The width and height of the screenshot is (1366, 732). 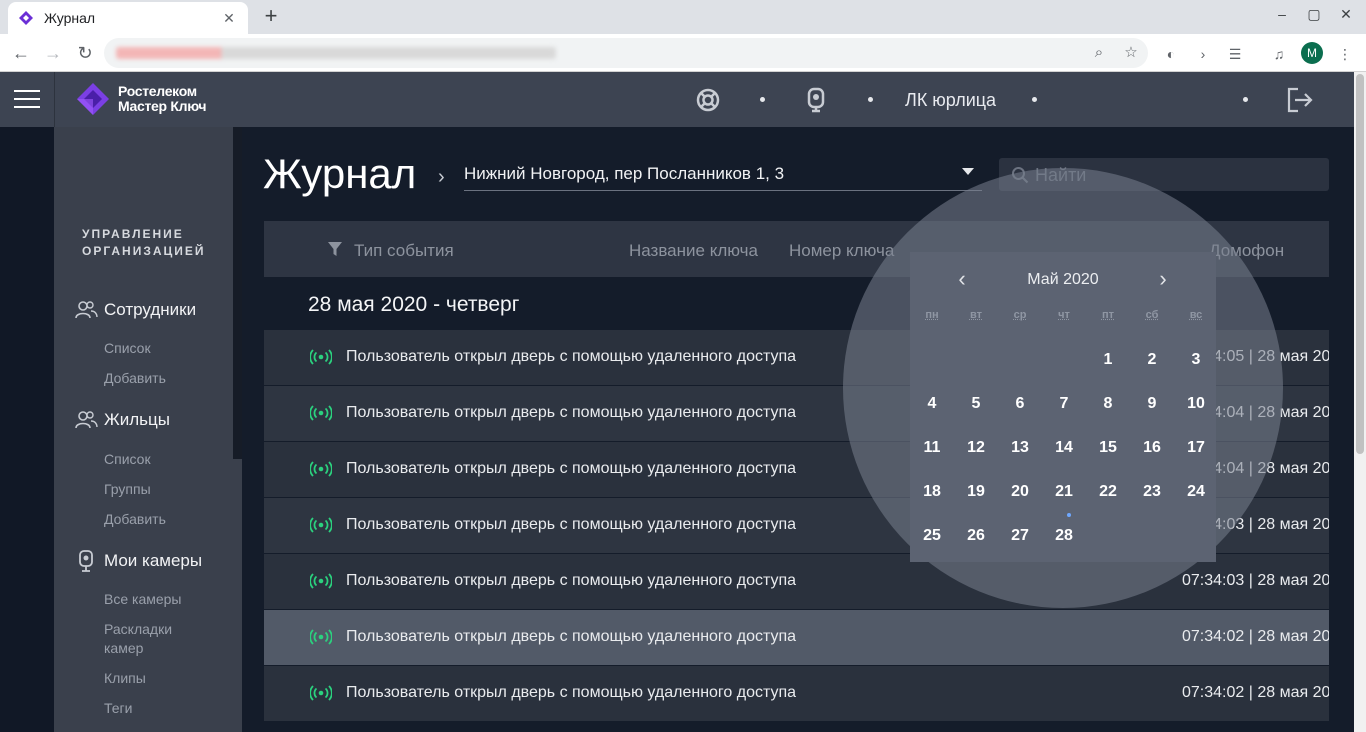 What do you see at coordinates (1196, 360) in the screenshot?
I see `calendar-day: 3` at bounding box center [1196, 360].